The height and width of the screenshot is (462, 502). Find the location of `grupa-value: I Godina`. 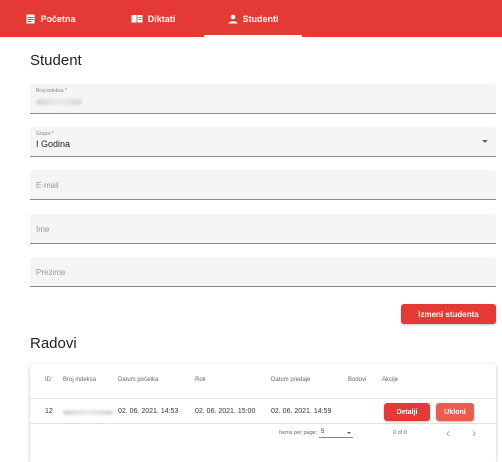

grupa-value: I Godina is located at coordinates (53, 144).